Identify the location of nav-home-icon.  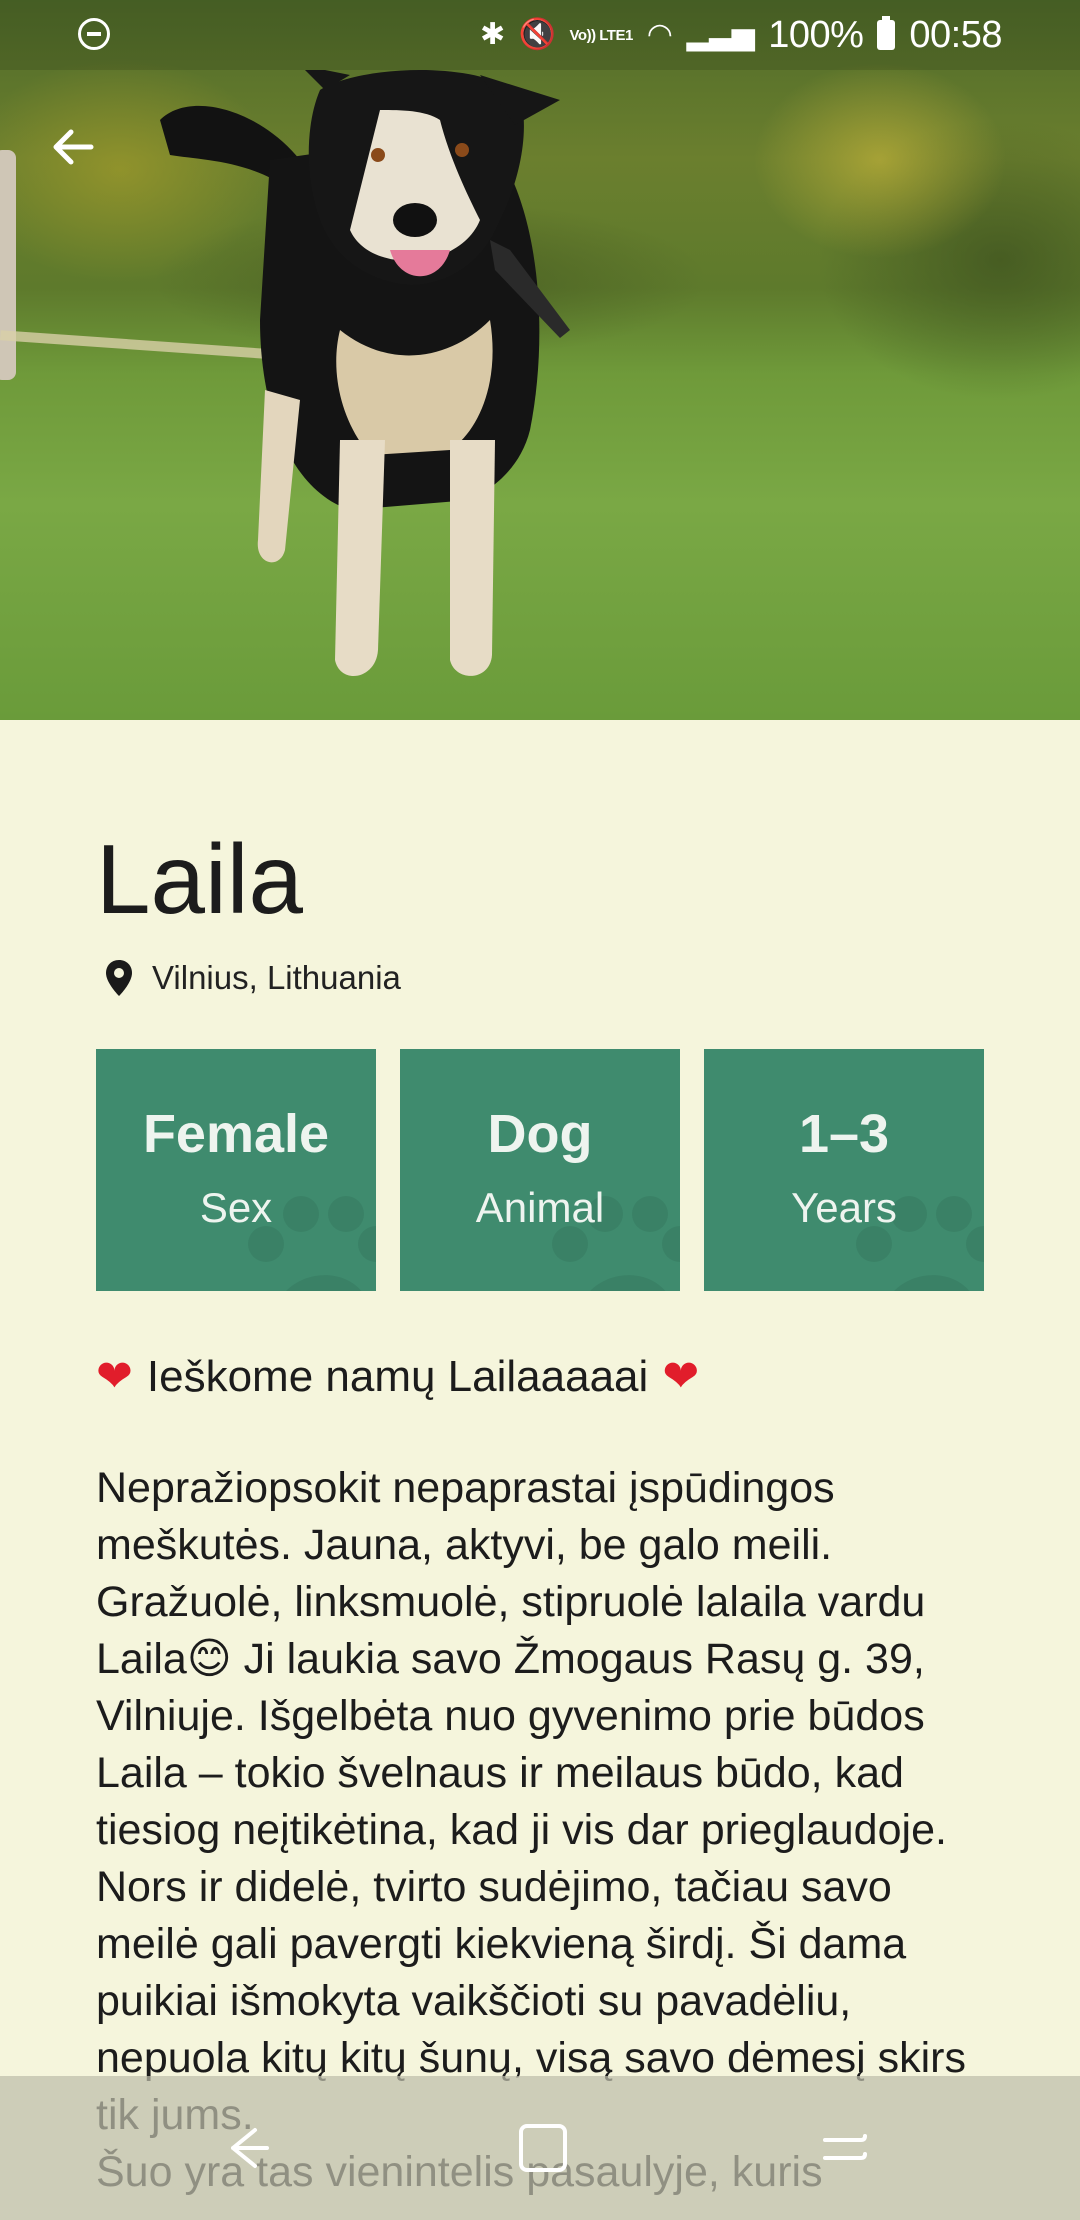
(543, 2148).